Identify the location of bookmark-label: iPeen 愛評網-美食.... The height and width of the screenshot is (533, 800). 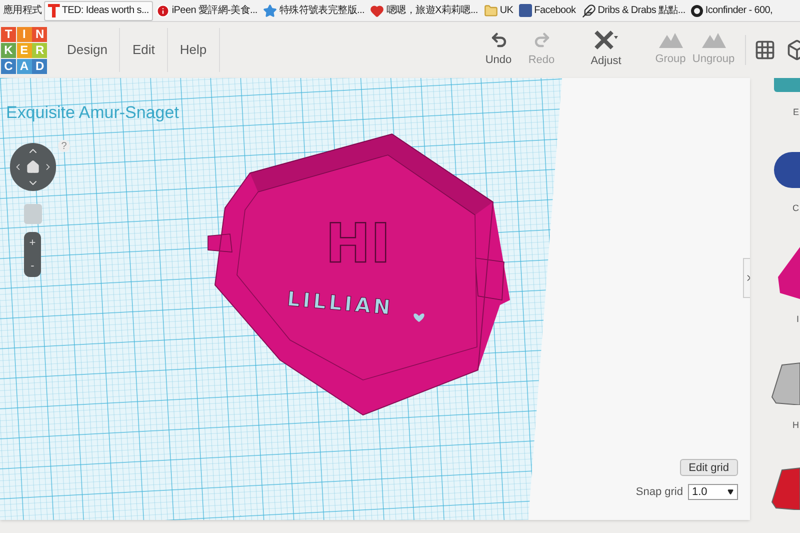
(215, 11).